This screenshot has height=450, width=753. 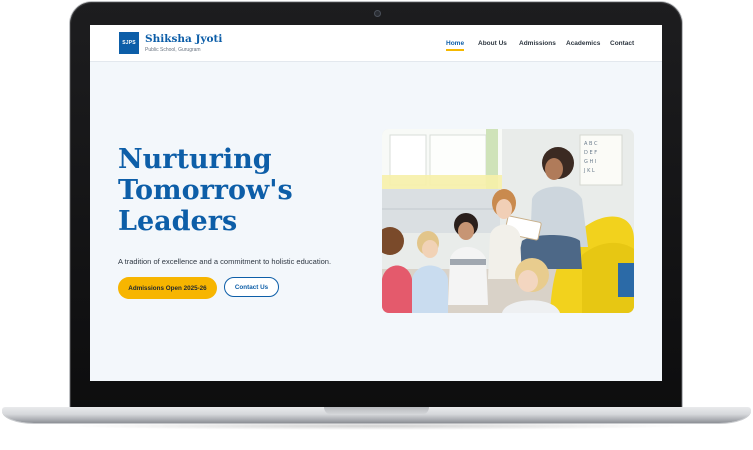 I want to click on svg-text: A B C, so click(x=591, y=144).